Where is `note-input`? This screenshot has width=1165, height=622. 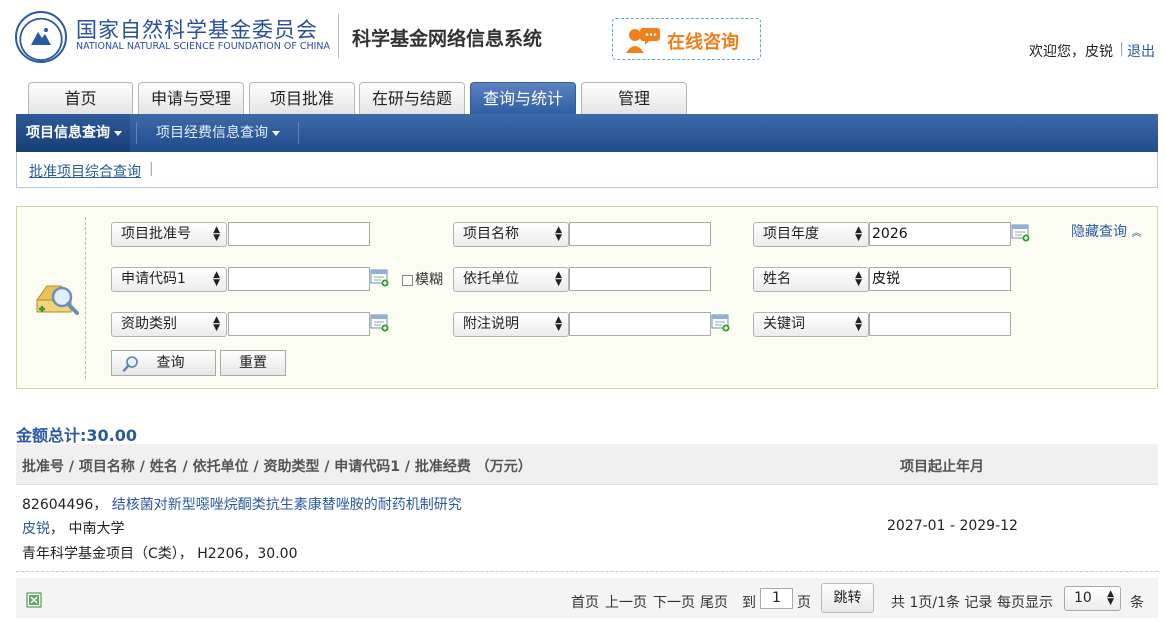
note-input is located at coordinates (640, 324).